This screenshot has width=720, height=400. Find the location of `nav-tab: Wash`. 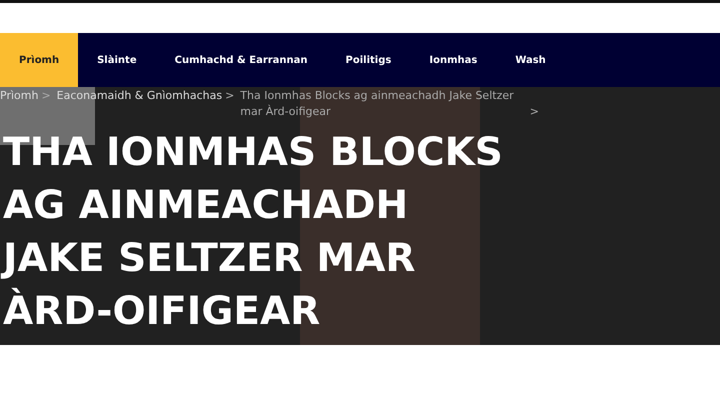

nav-tab: Wash is located at coordinates (530, 60).